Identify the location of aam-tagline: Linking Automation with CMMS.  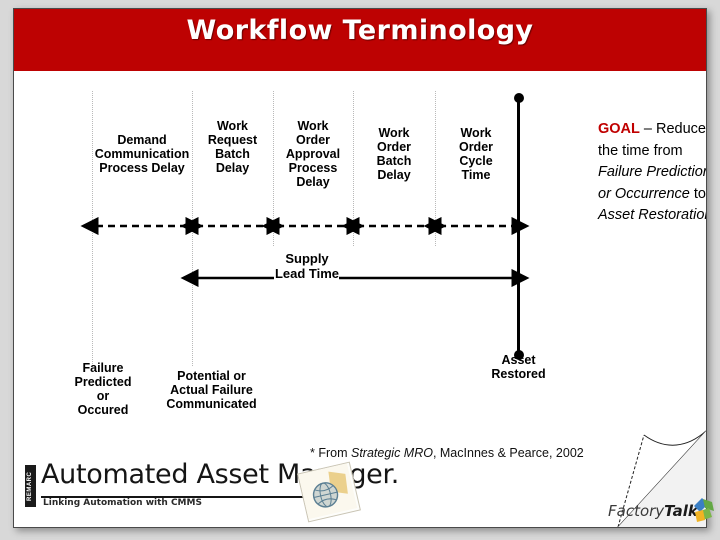
(122, 503).